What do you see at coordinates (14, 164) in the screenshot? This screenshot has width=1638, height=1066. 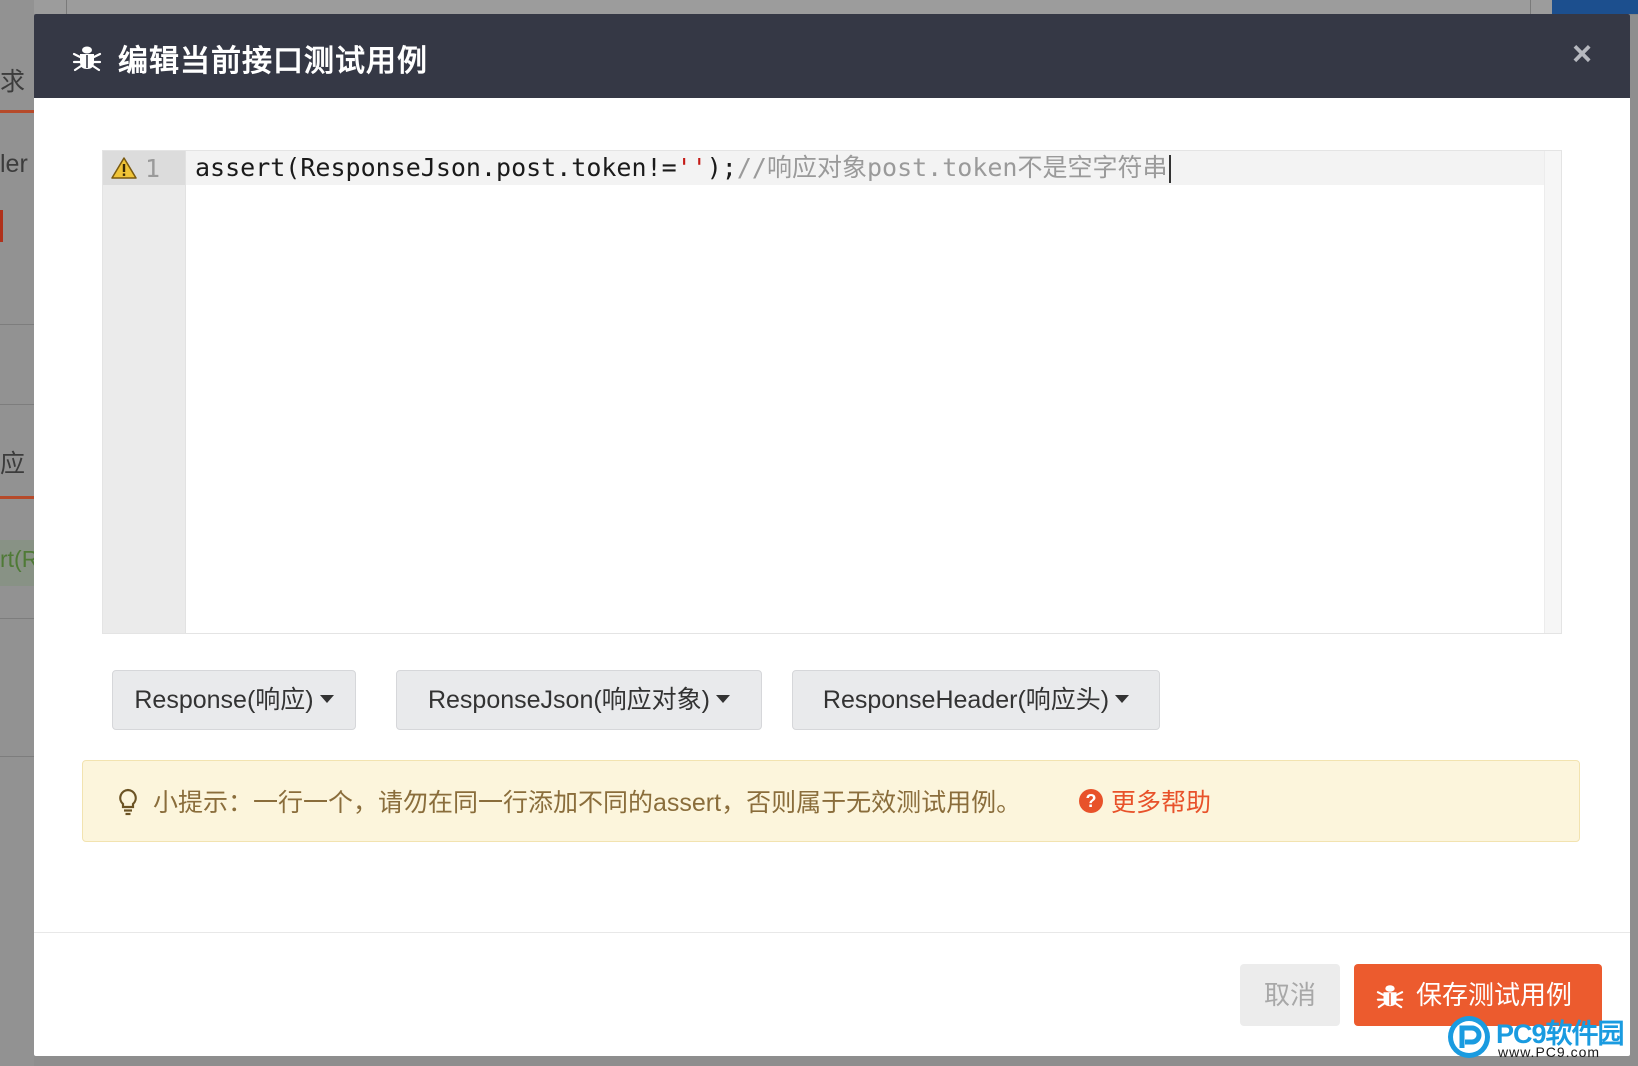 I see `background-header-label: ler` at bounding box center [14, 164].